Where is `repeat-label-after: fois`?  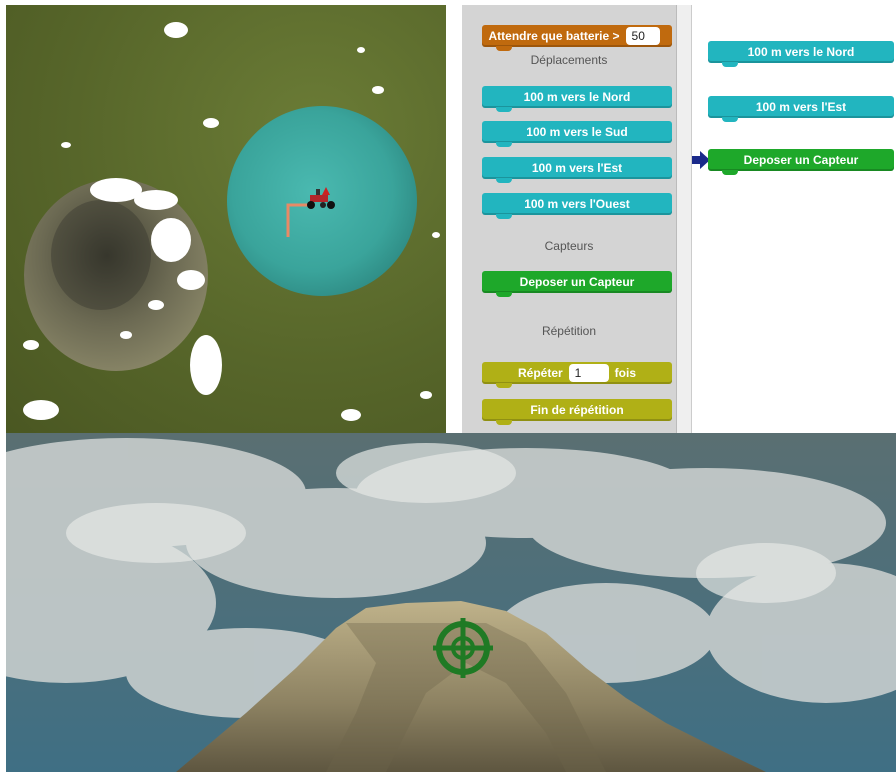 repeat-label-after: fois is located at coordinates (625, 373).